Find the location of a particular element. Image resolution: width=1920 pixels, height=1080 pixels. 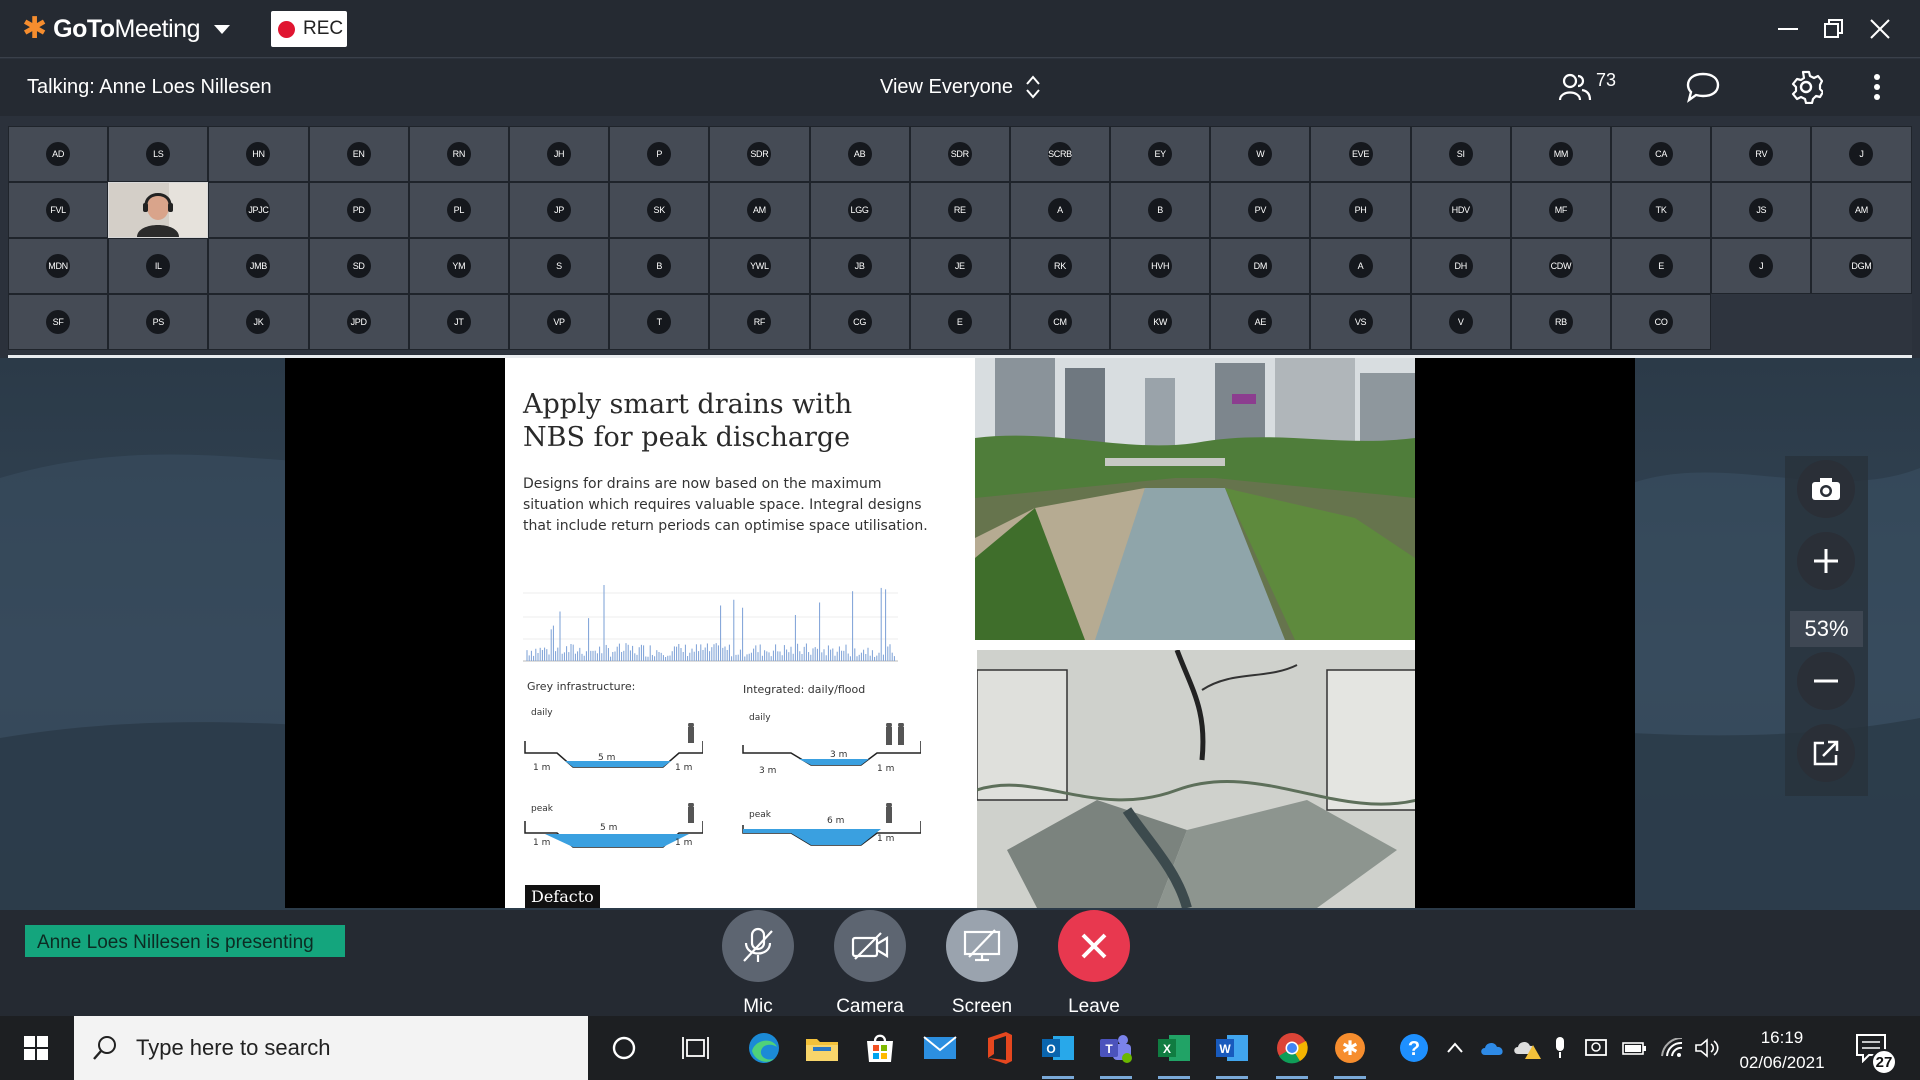

zoom-in-button is located at coordinates (1826, 561).